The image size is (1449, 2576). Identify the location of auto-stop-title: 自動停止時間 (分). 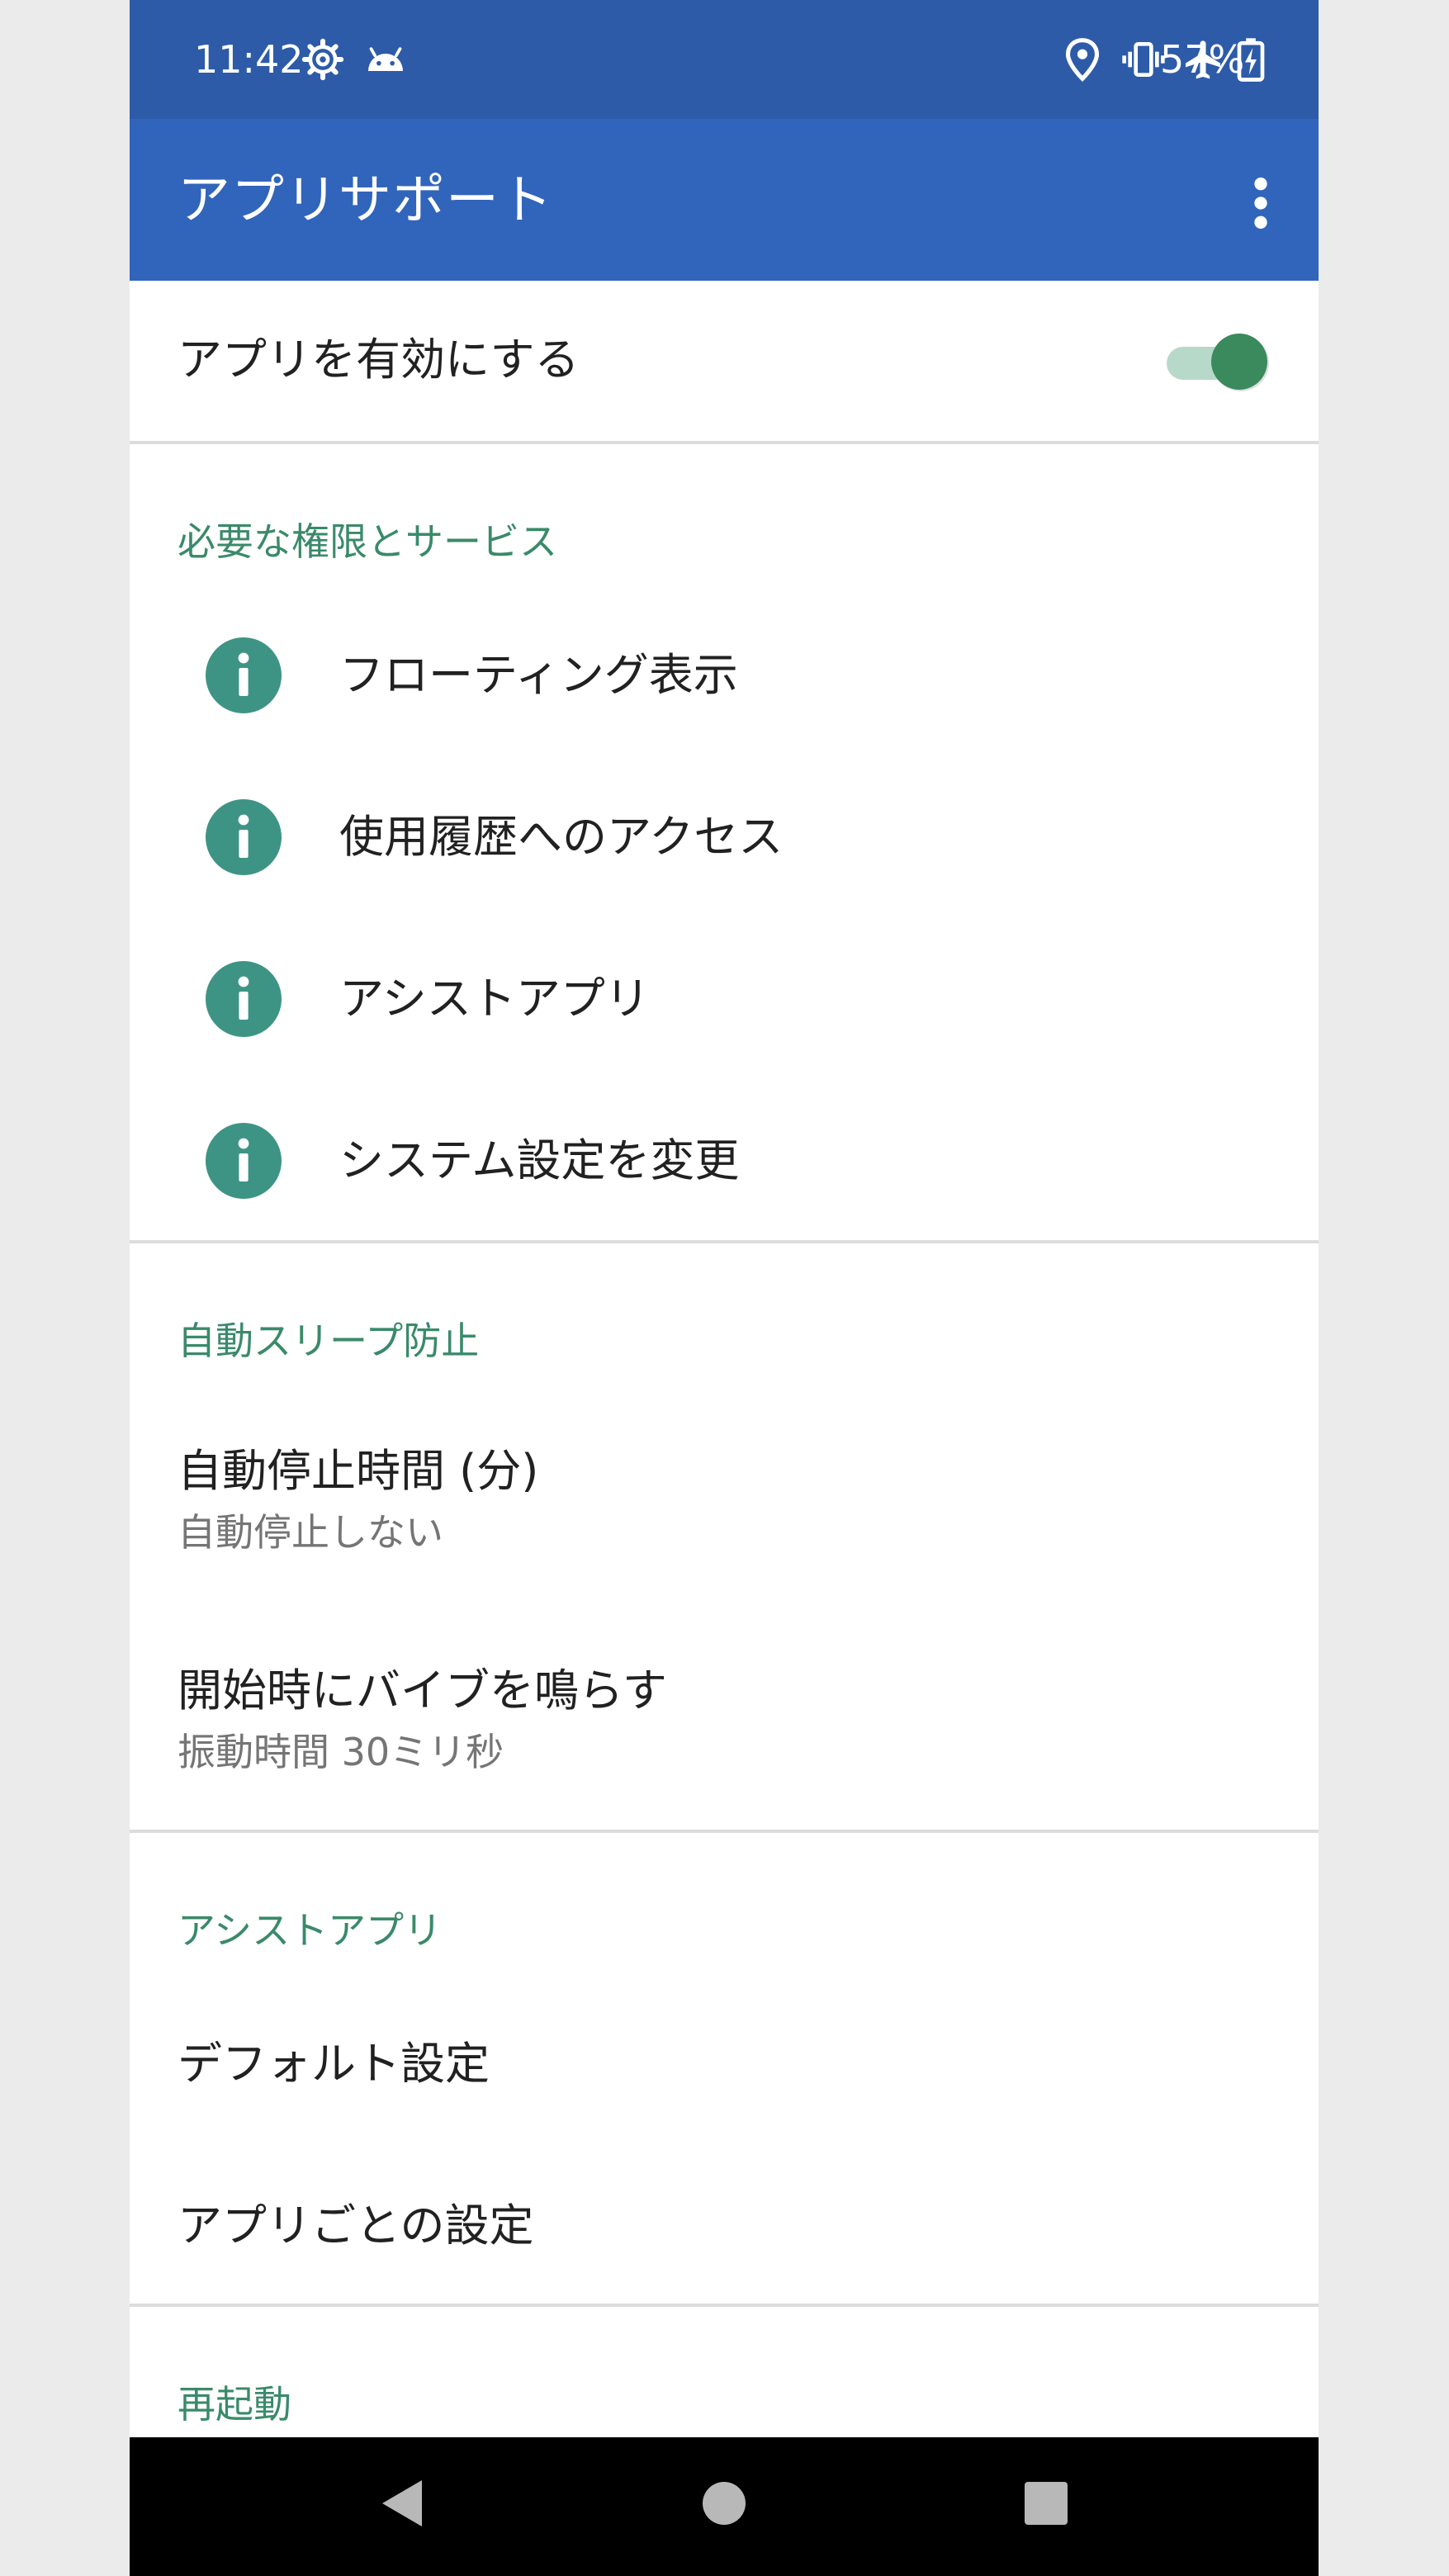
(358, 1471).